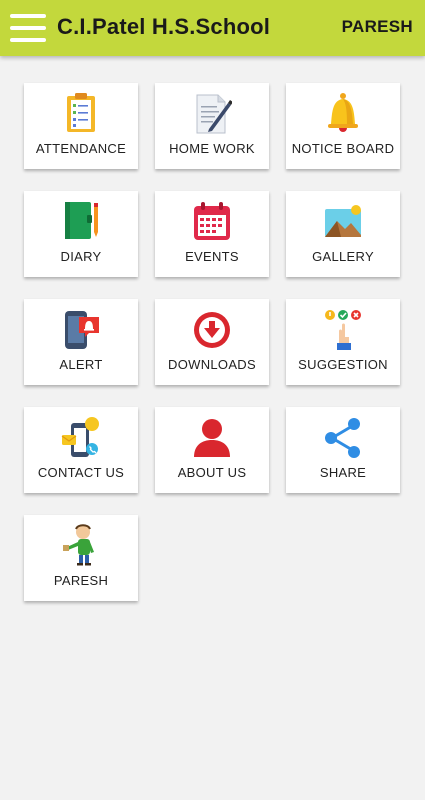 The height and width of the screenshot is (800, 425). I want to click on tile-home-work: HOME WORK, so click(212, 126).